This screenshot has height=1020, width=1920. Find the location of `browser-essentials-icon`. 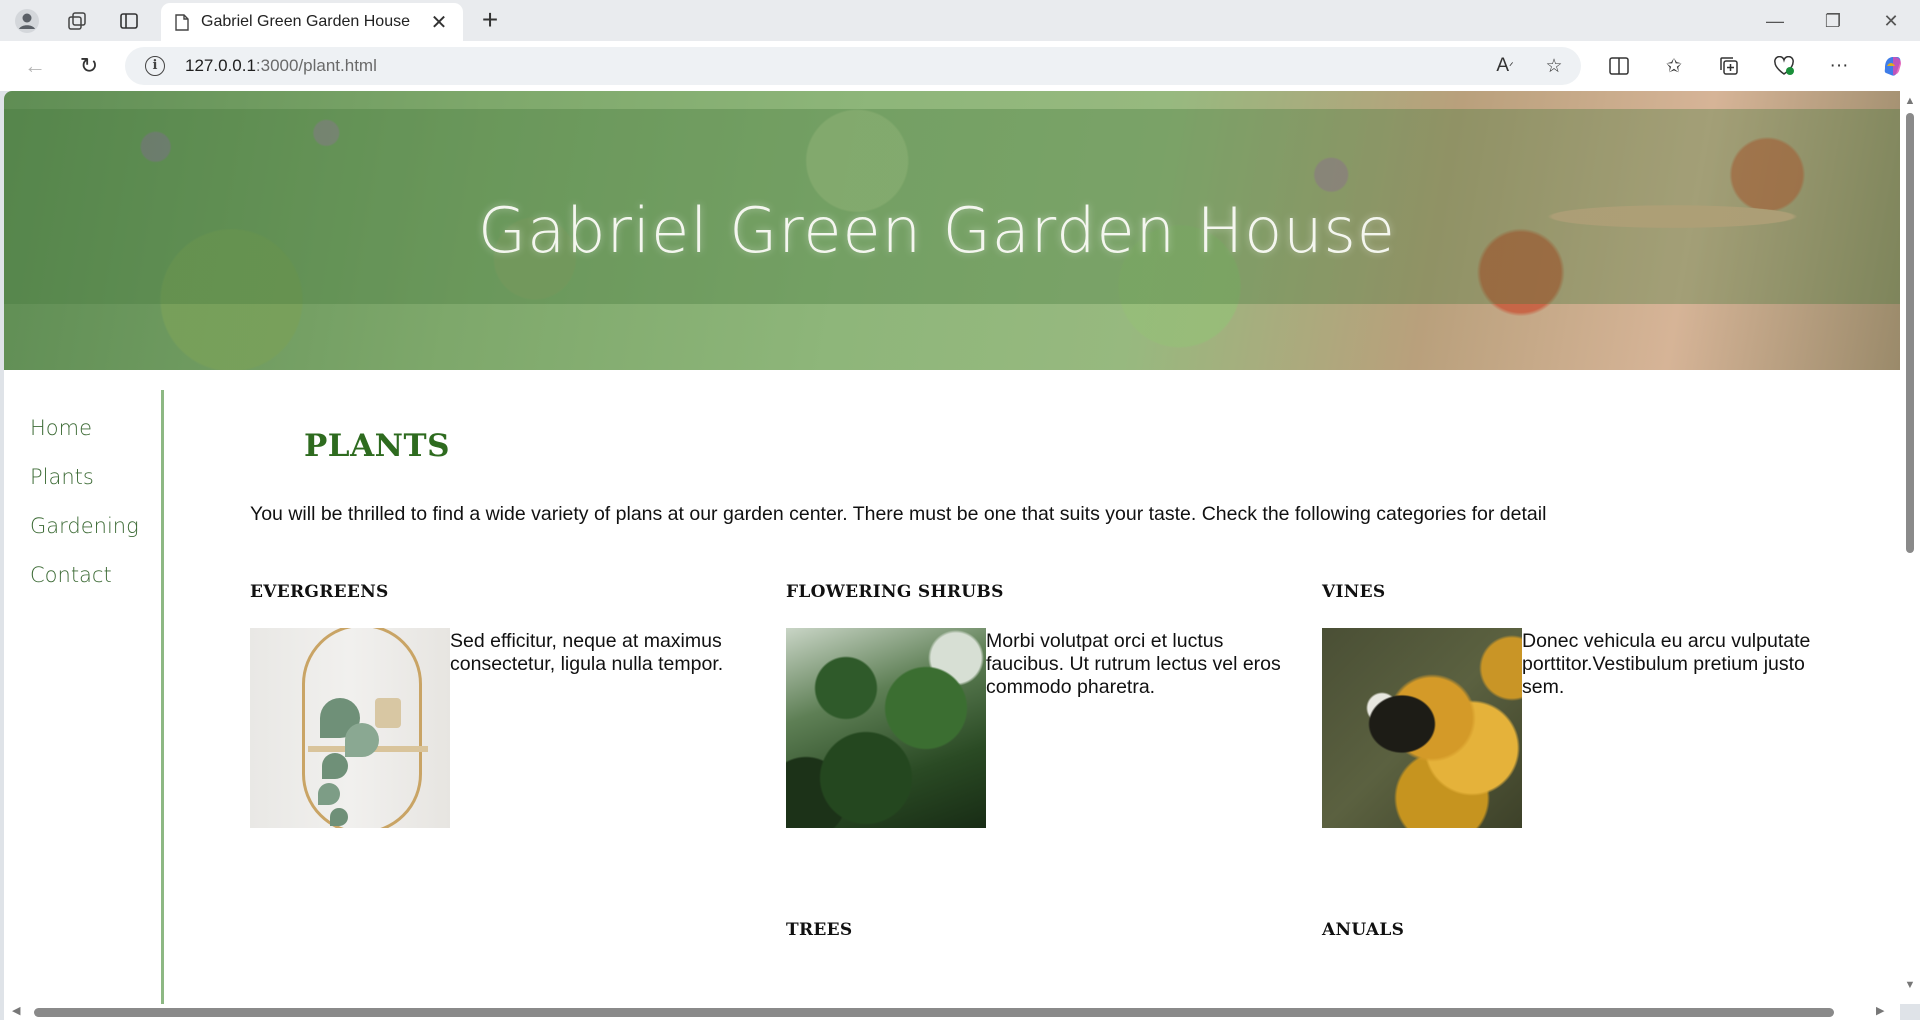

browser-essentials-icon is located at coordinates (1784, 66).